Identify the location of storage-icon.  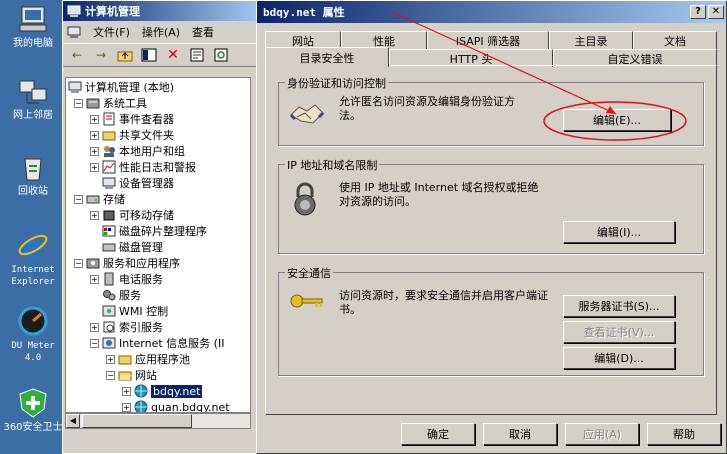
(93, 199).